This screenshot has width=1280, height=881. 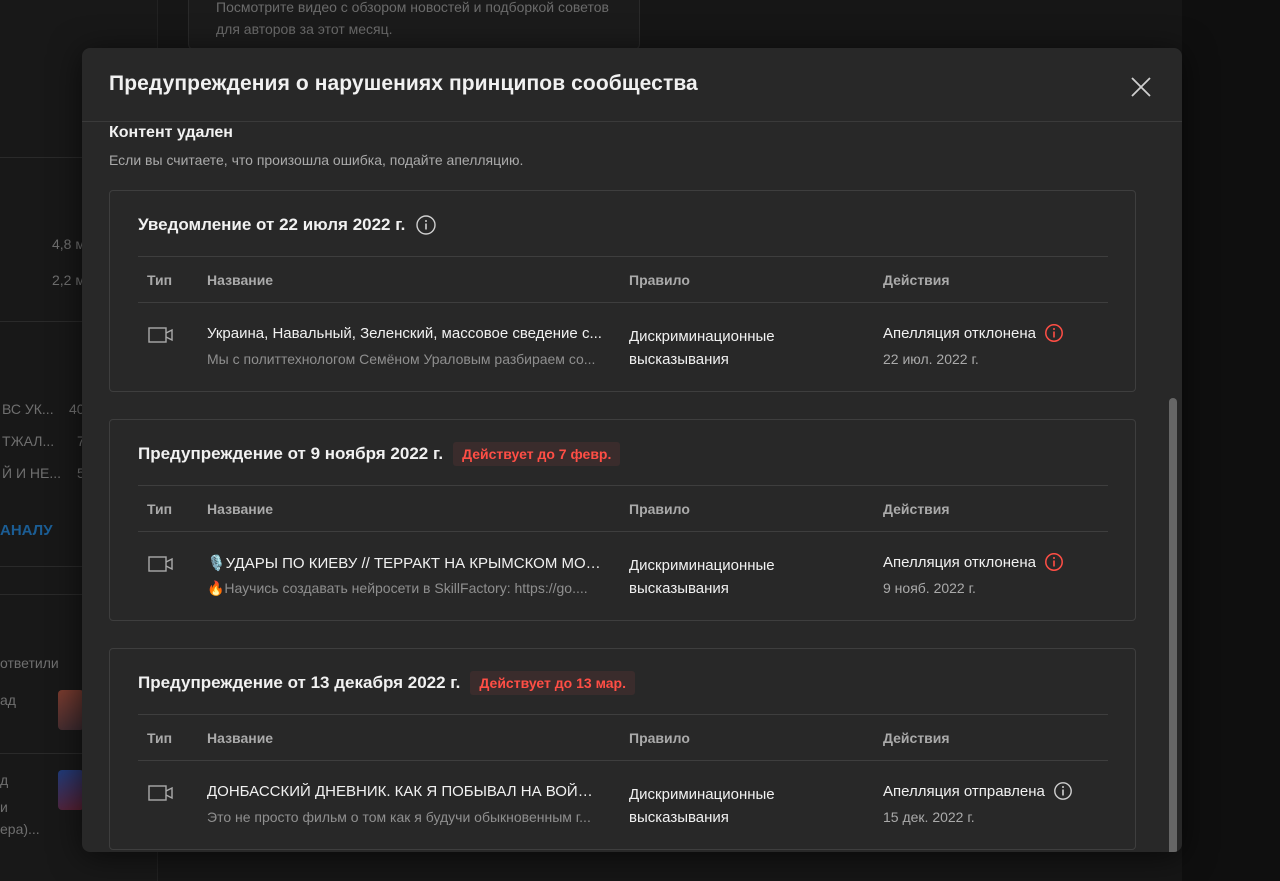 What do you see at coordinates (26, 530) in the screenshot?
I see `background-channel-link: АНАЛУ` at bounding box center [26, 530].